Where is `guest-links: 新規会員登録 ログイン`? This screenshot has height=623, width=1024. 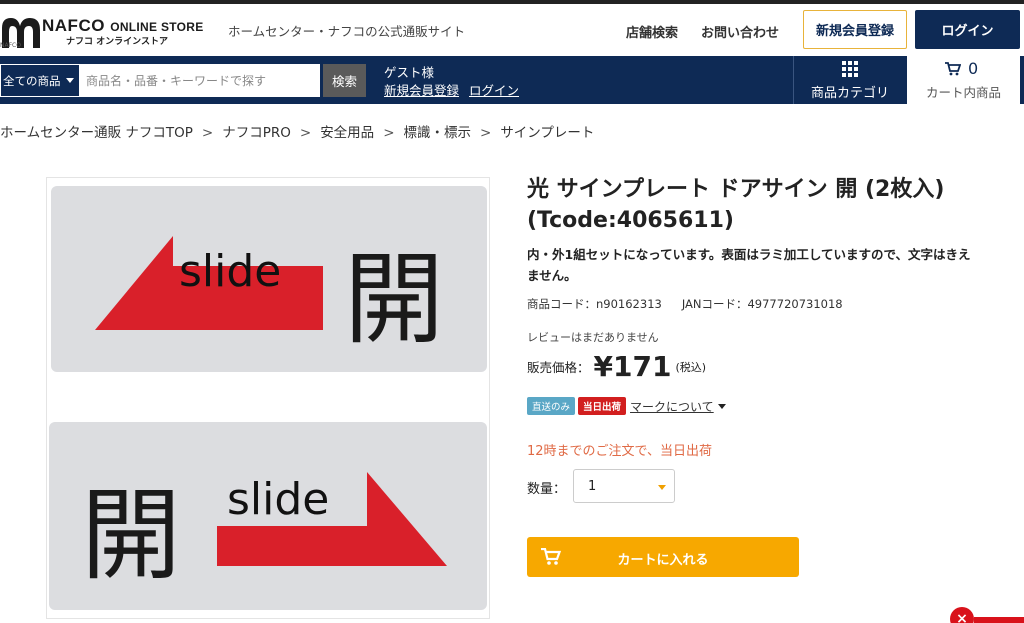
guest-links: 新規会員登録 ログイン is located at coordinates (454, 89).